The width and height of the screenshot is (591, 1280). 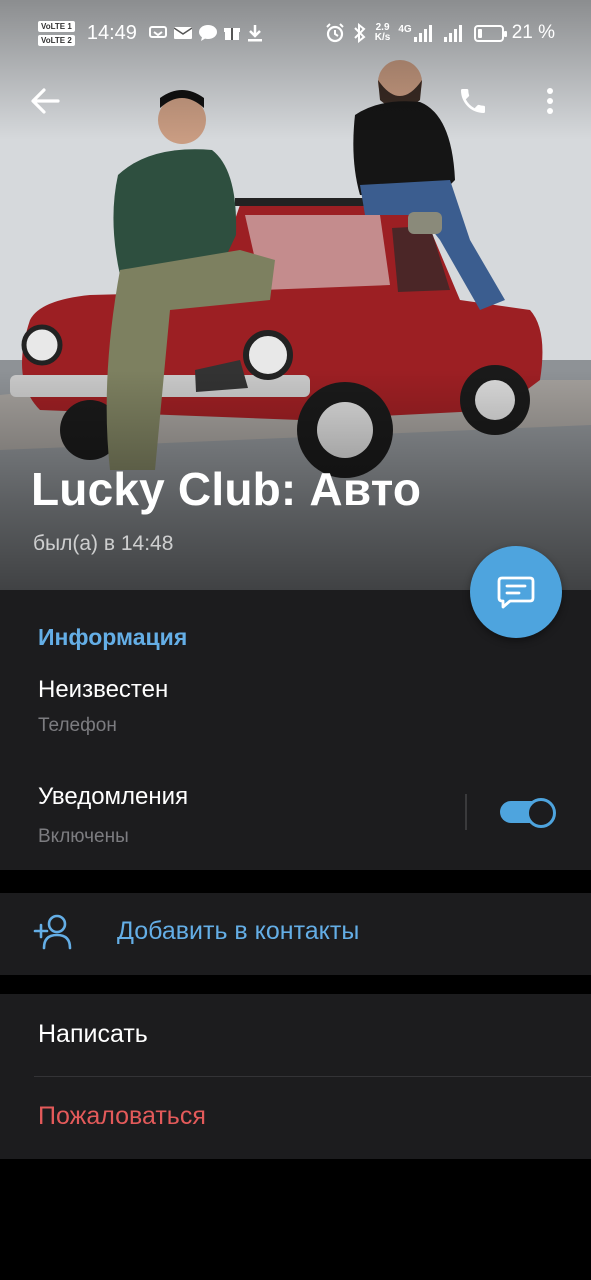 I want to click on net-speed-unit: K/s, so click(x=382, y=37).